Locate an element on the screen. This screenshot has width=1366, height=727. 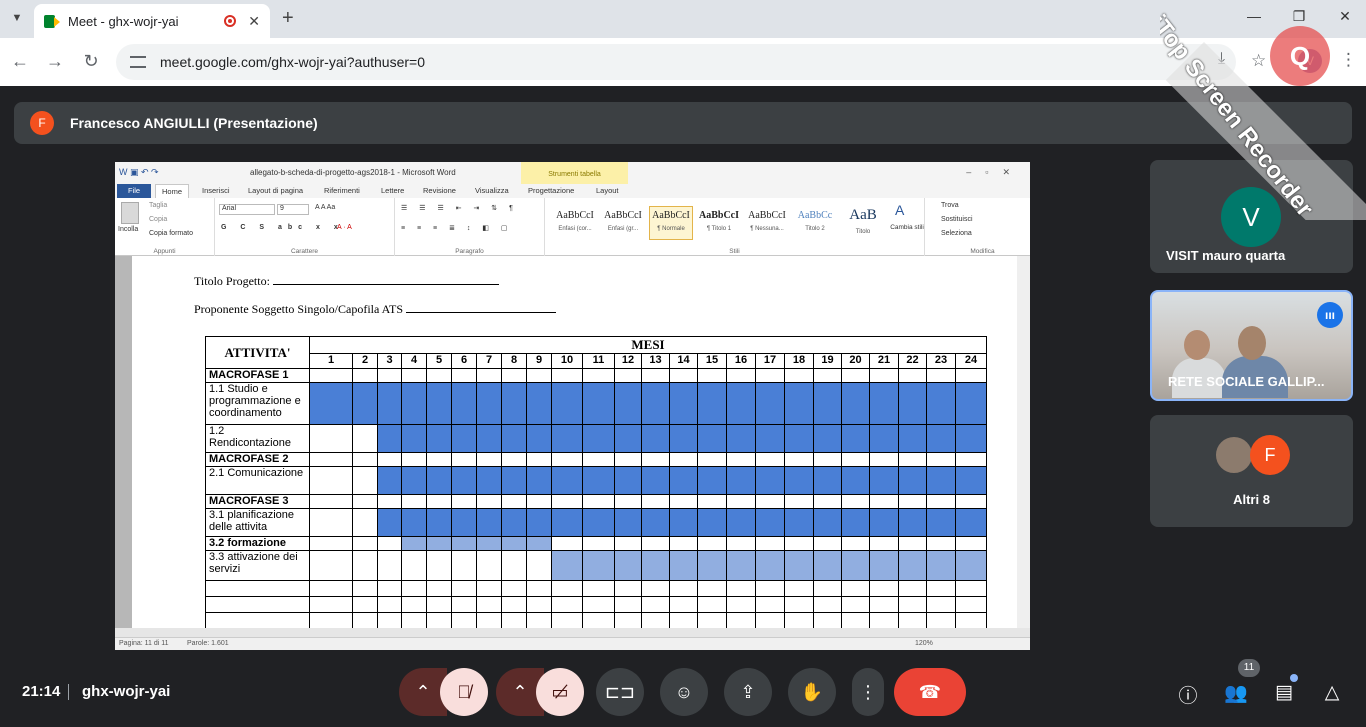
style-item: AaBbCcI ¶ Titolo 1 is located at coordinates (719, 223).